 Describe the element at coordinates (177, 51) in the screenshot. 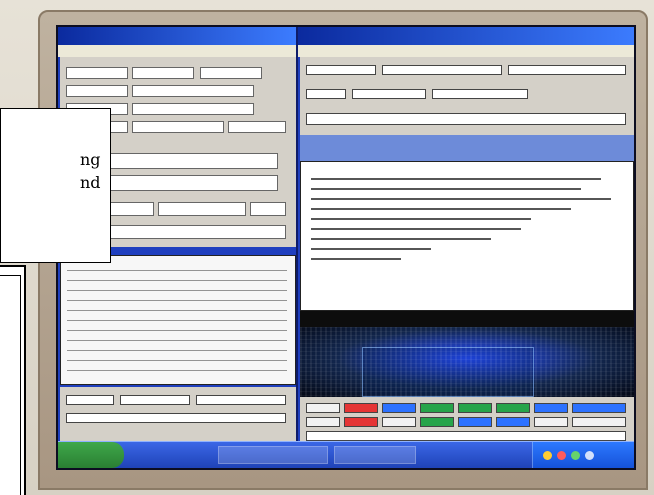

I see `left-window-menubar` at that location.